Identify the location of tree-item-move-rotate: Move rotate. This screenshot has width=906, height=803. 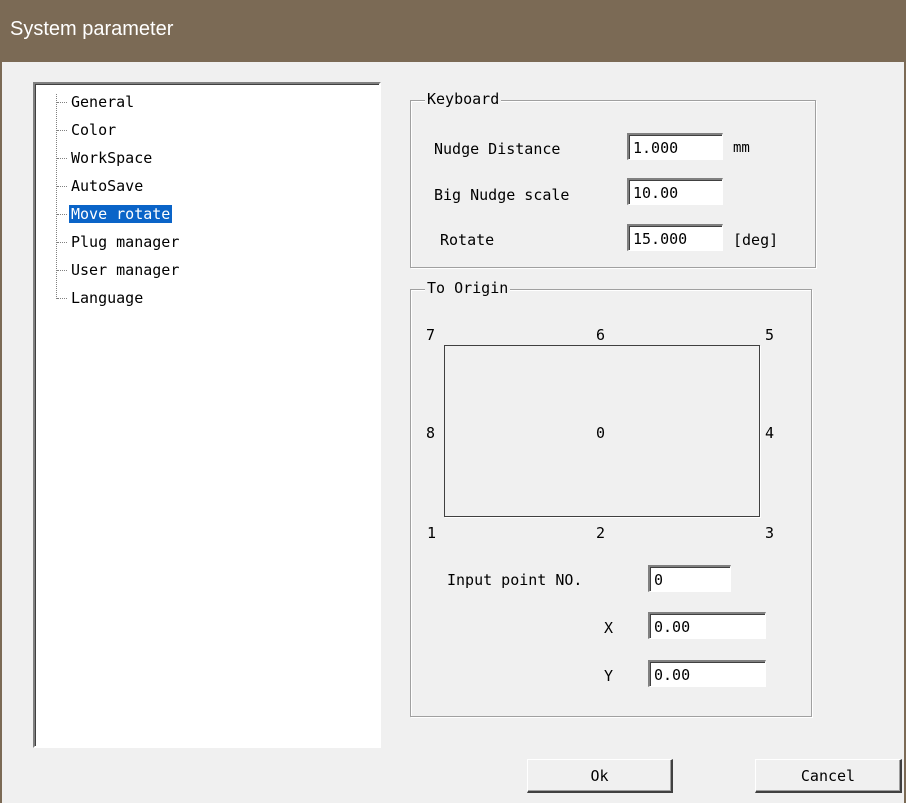
(115, 214).